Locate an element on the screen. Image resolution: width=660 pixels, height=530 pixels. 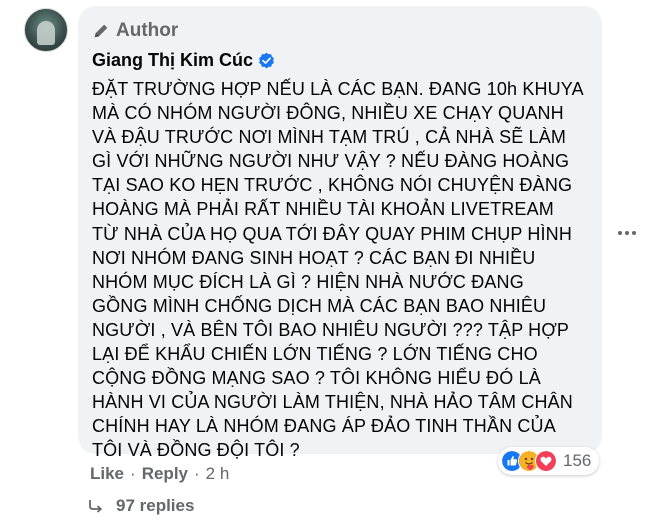
view-replies-link: 97 replies is located at coordinates (141, 506).